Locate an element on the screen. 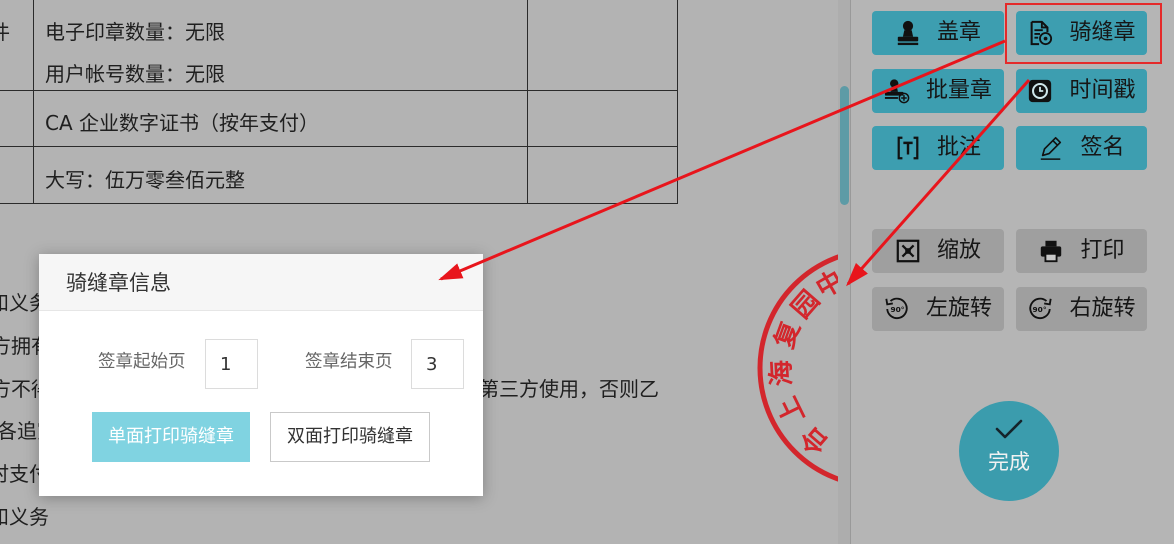 This screenshot has width=1174, height=544. single-side-print-button: 单面打印骑缝章 is located at coordinates (171, 437).